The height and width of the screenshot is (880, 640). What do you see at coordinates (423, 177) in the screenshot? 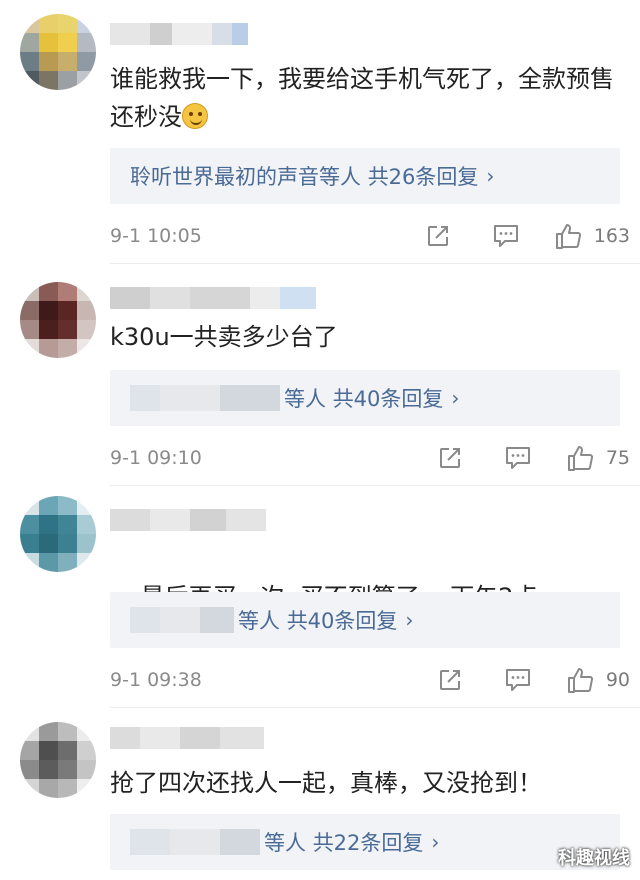
I see `reply-count: 共26条回复` at bounding box center [423, 177].